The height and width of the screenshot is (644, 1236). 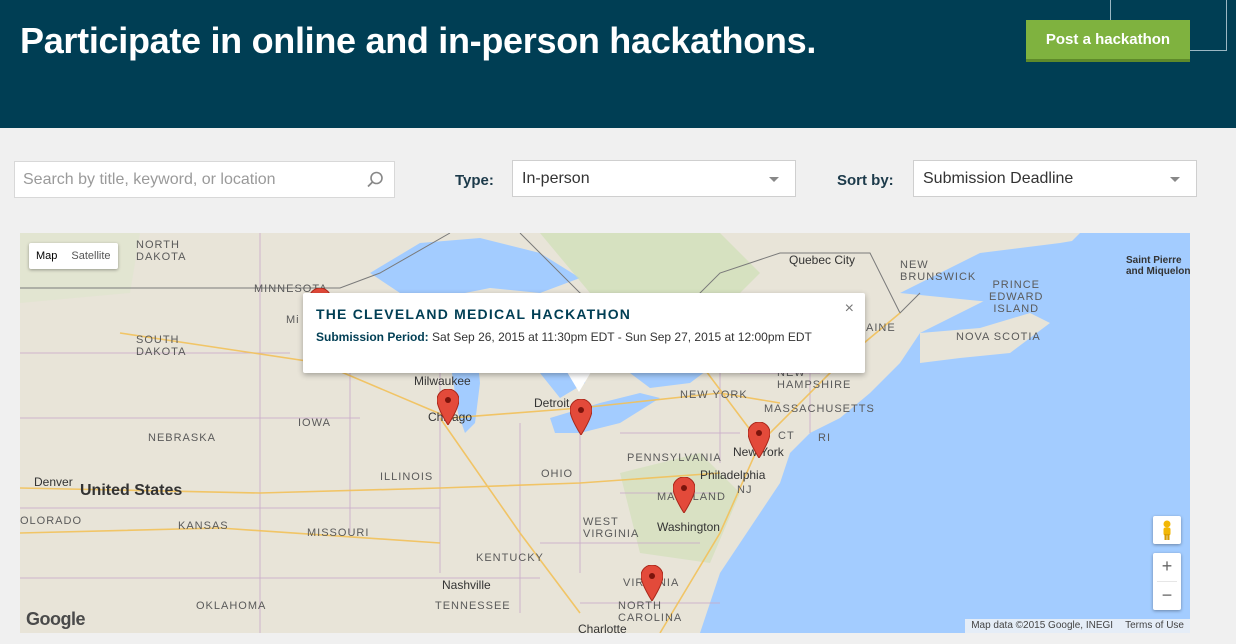 I want to click on popup-title: THE CLEVELAND MEDICAL HACKATHON, so click(x=473, y=314).